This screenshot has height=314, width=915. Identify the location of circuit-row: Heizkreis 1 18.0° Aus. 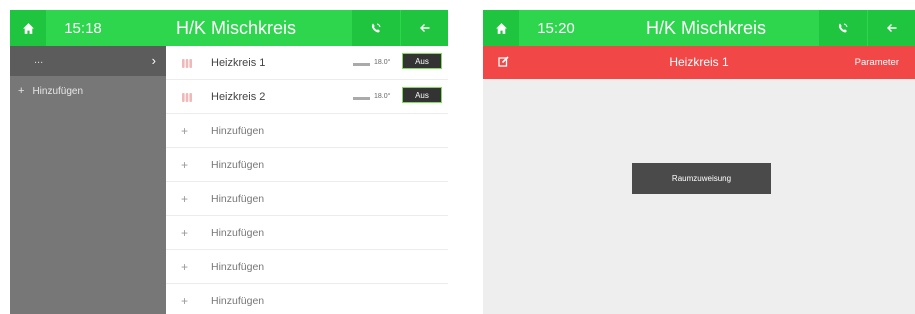
(307, 63).